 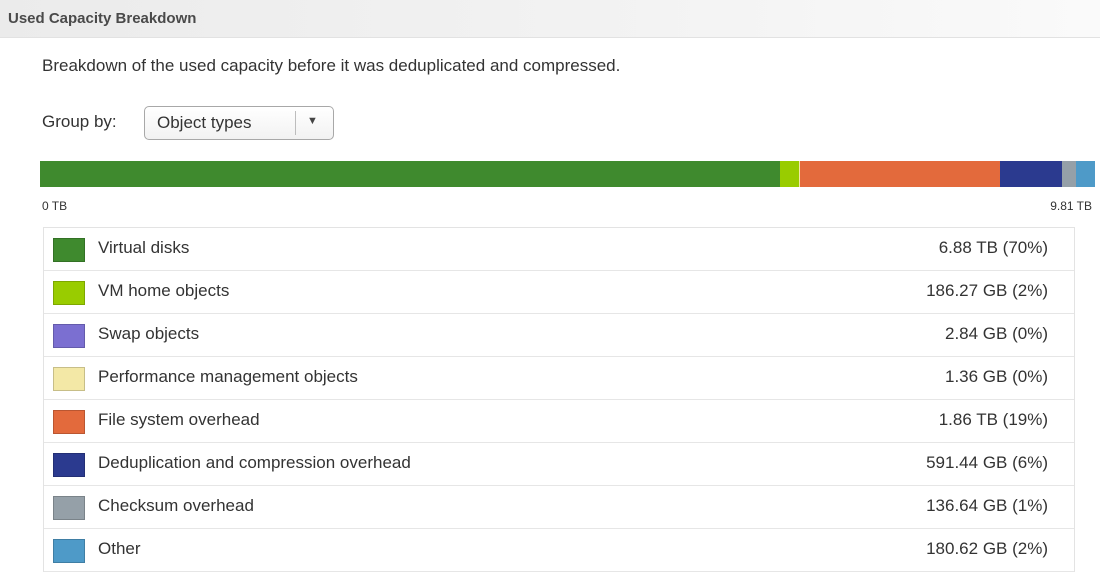 What do you see at coordinates (559, 421) in the screenshot?
I see `legend-row-file-system-overhead: File system overhead 1.86 TB (19%)` at bounding box center [559, 421].